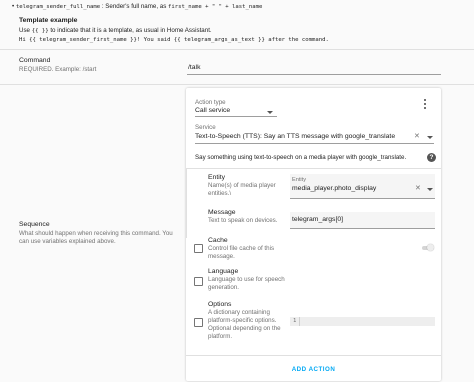 This screenshot has height=382, width=474. What do you see at coordinates (186, 188) in the screenshot?
I see `entity-left-rule` at bounding box center [186, 188].